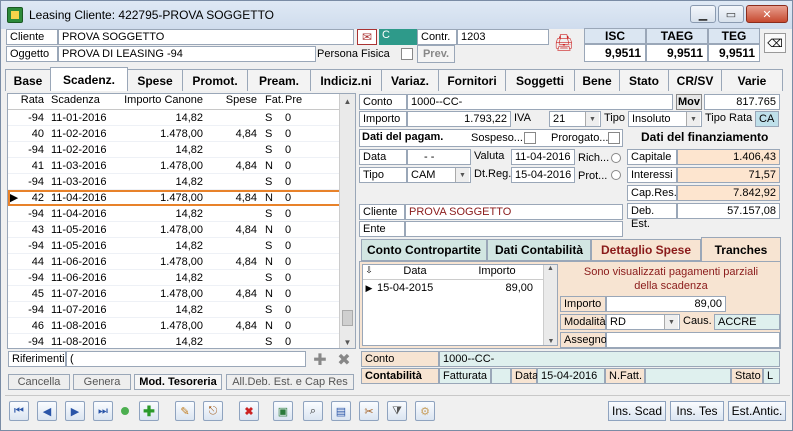 This screenshot has width=793, height=431. I want to click on filter-icon: ⧩, so click(397, 411).